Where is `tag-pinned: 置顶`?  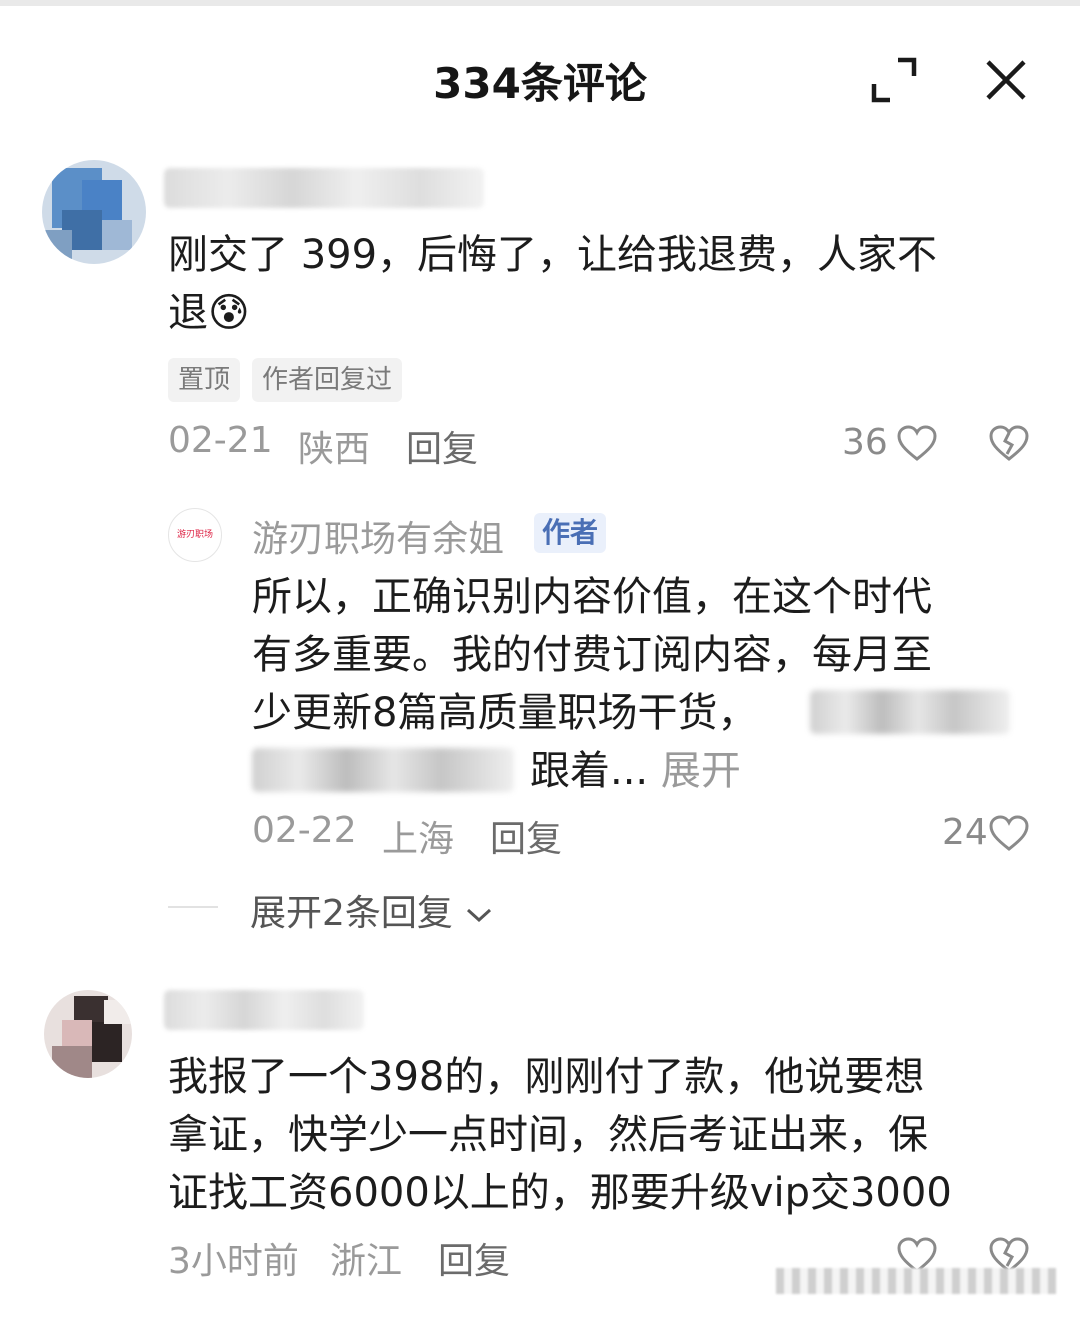
tag-pinned: 置顶 is located at coordinates (204, 380).